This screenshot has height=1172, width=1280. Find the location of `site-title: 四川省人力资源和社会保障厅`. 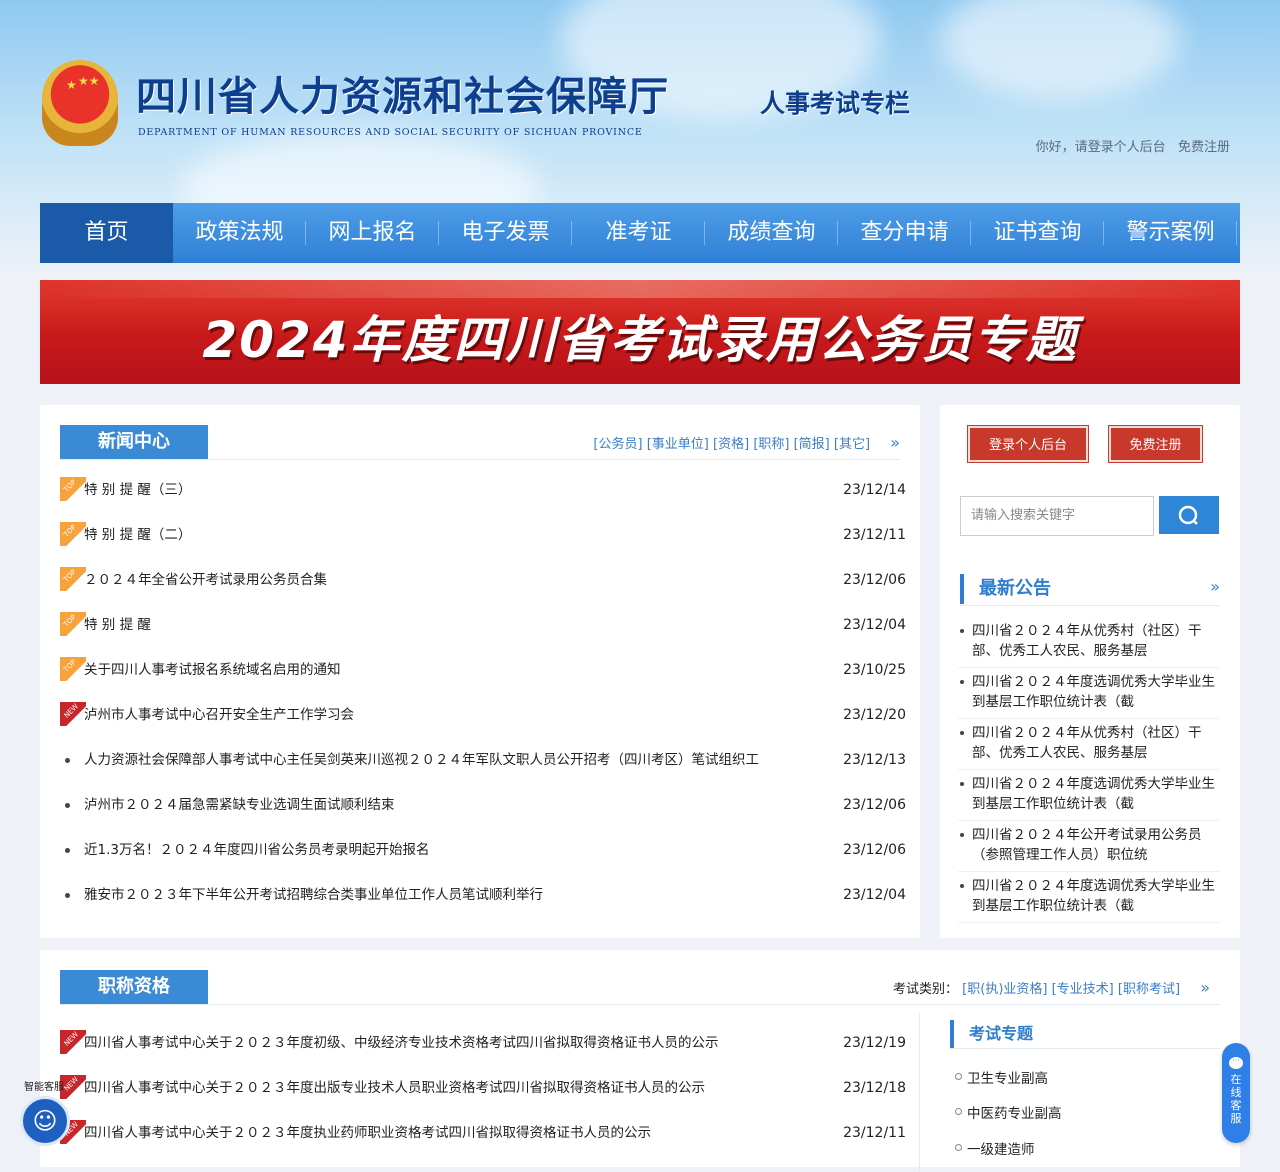

site-title: 四川省人力资源和社会保障厅 is located at coordinates (402, 96).